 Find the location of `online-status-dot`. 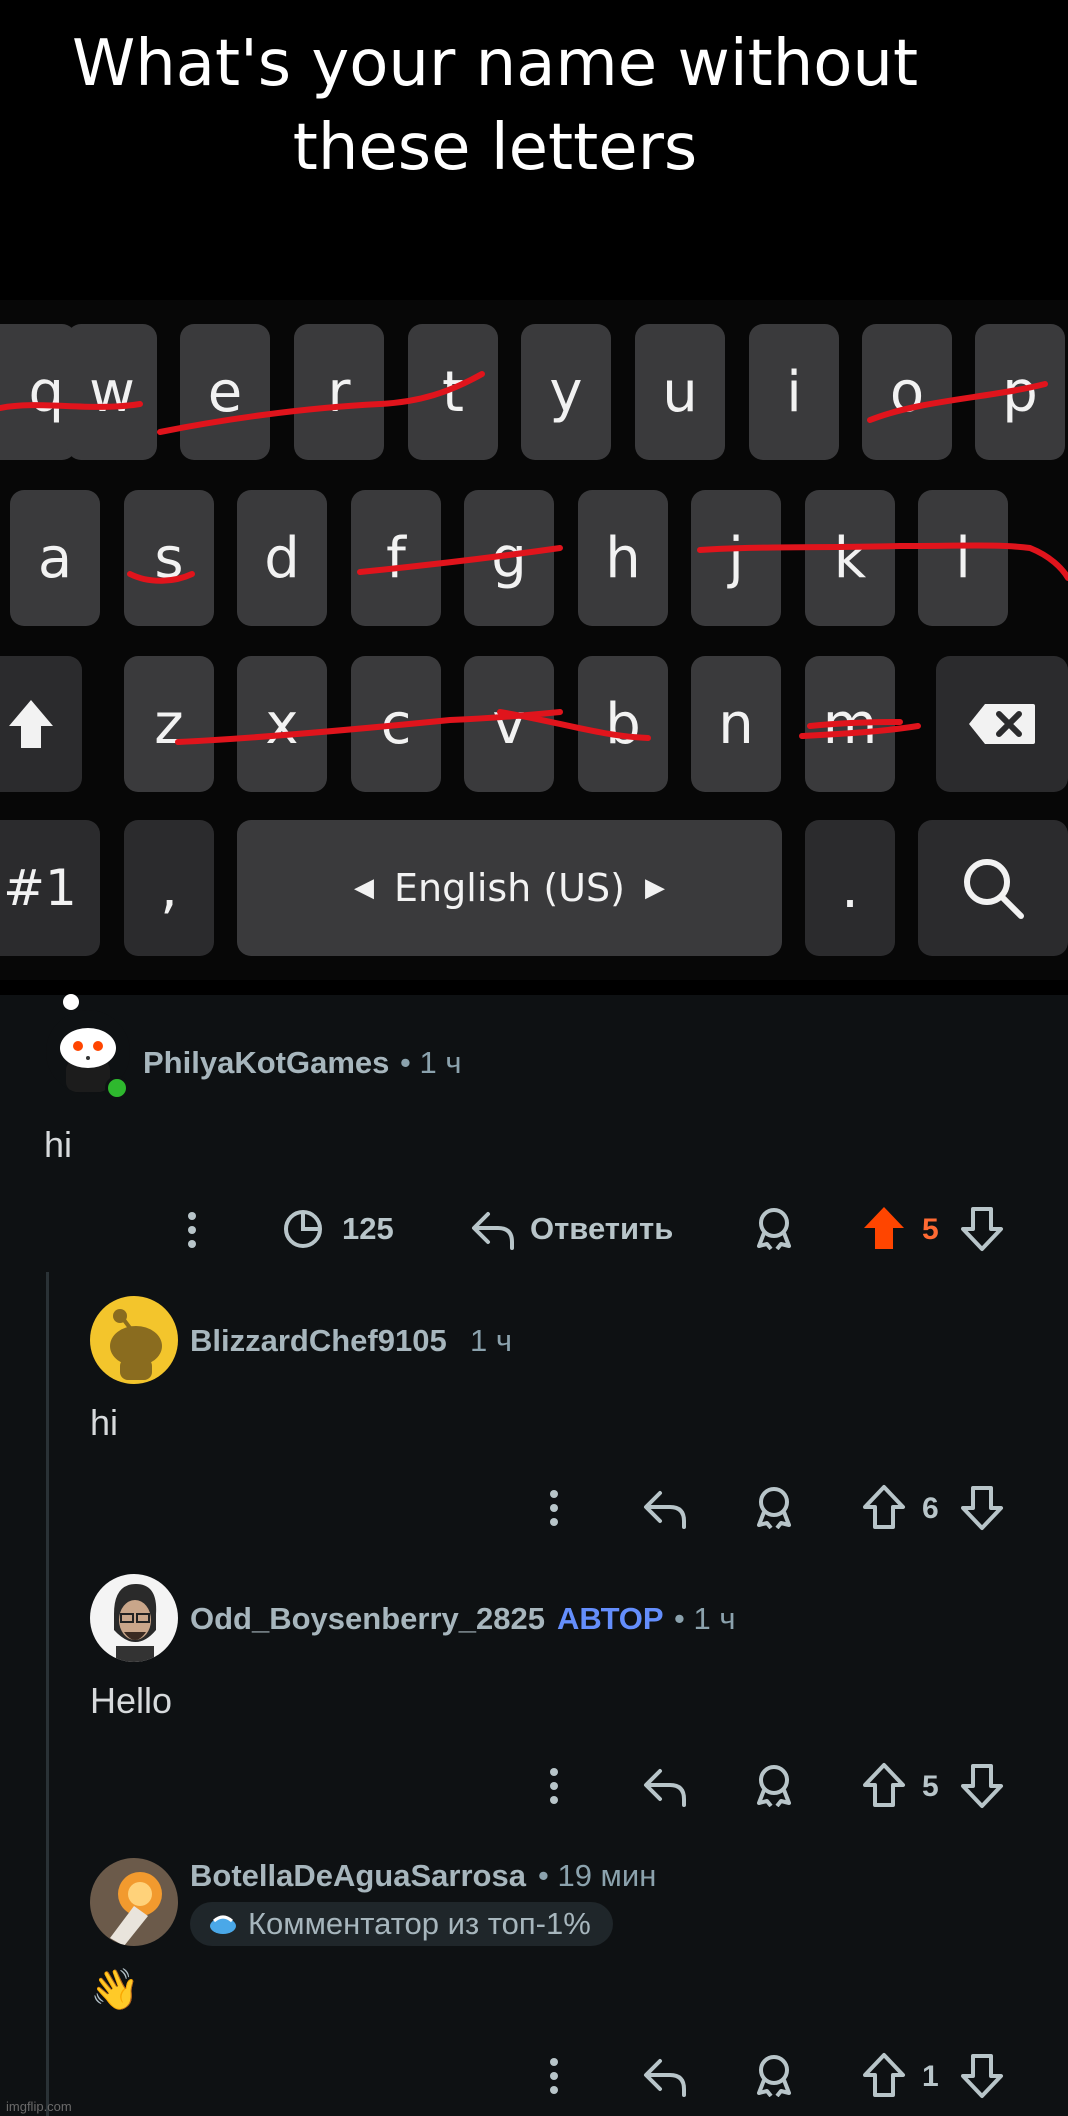

online-status-dot is located at coordinates (117, 1088).